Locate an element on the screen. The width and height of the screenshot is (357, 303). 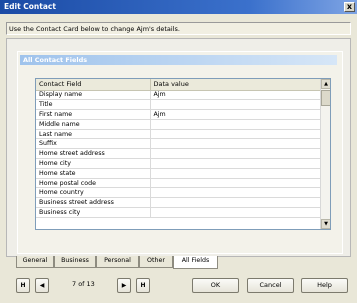
field-name-cell: Business street address is located at coordinates (93, 203).